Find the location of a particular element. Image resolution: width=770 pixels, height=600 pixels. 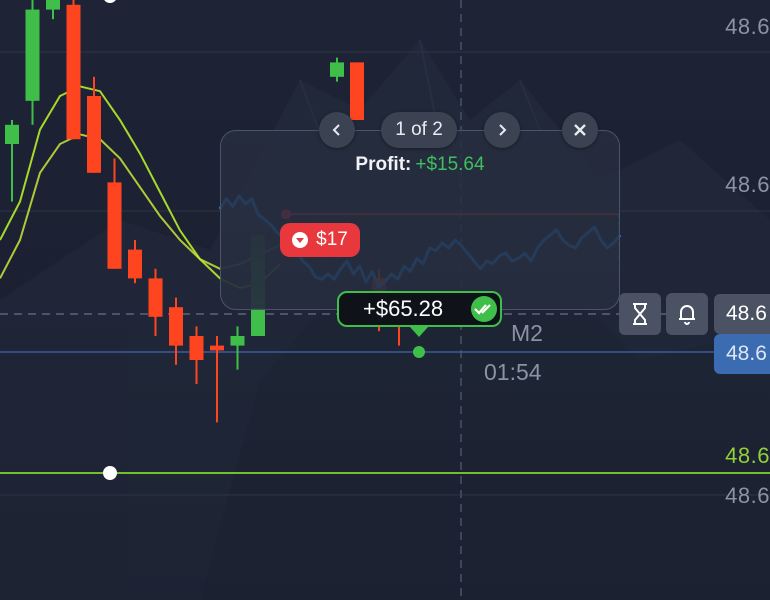

chevron-left-icon is located at coordinates (336, 130).